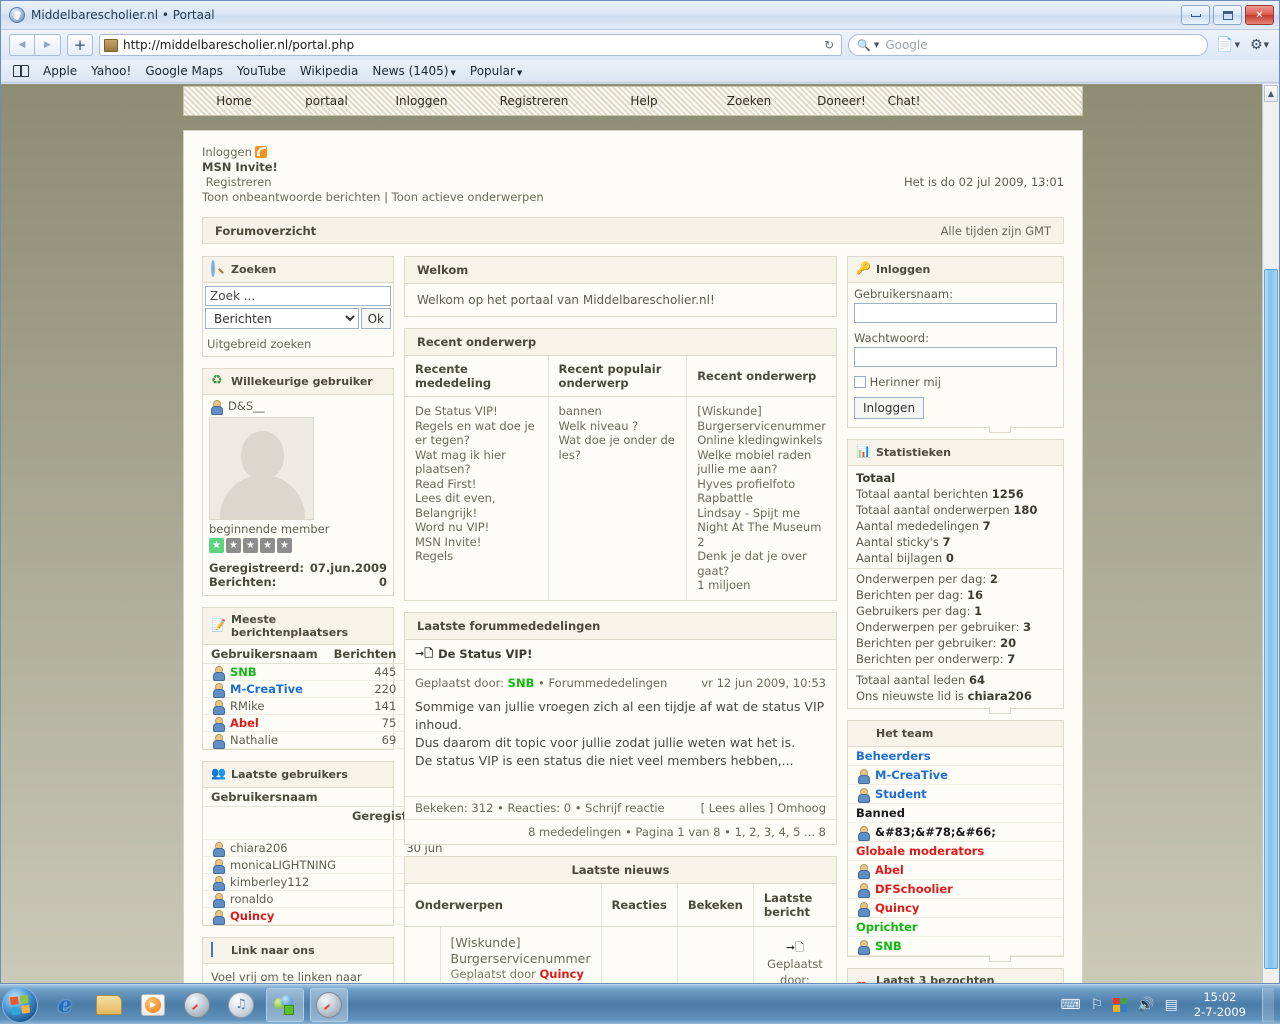 The image size is (1280, 1024). Describe the element at coordinates (48, 45) in the screenshot. I see `forward-button: ▶` at that location.